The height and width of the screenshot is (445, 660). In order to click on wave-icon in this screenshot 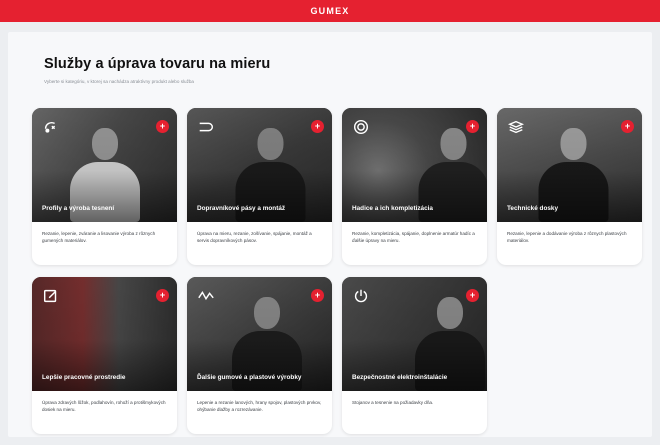, I will do `click(206, 296)`.